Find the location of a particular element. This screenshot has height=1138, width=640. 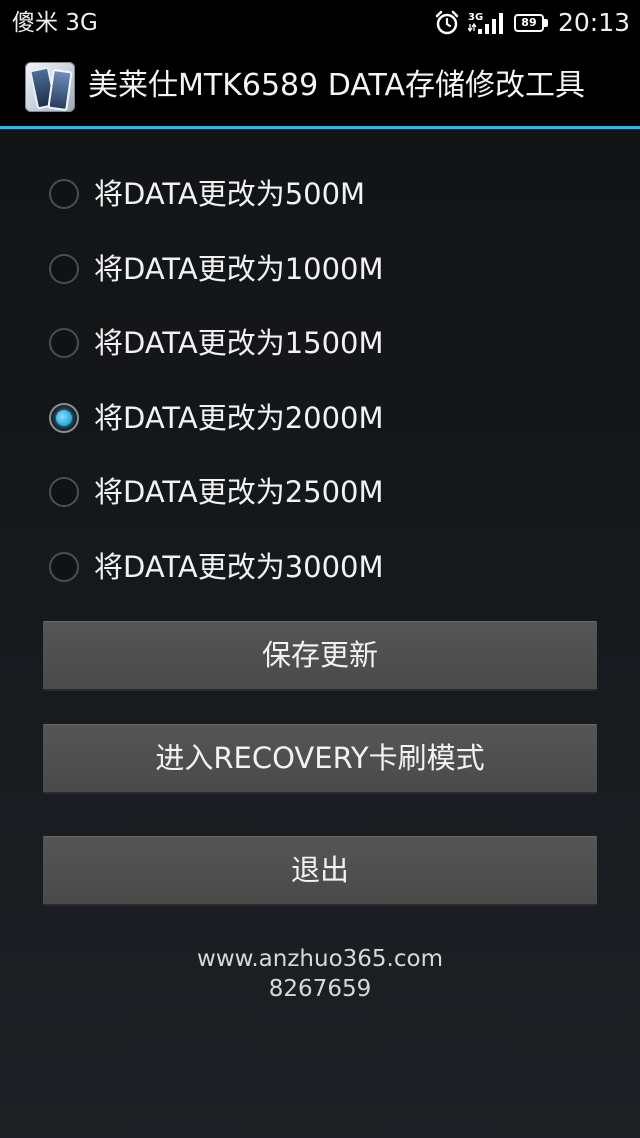

signal-icon: 3G is located at coordinates (486, 23).